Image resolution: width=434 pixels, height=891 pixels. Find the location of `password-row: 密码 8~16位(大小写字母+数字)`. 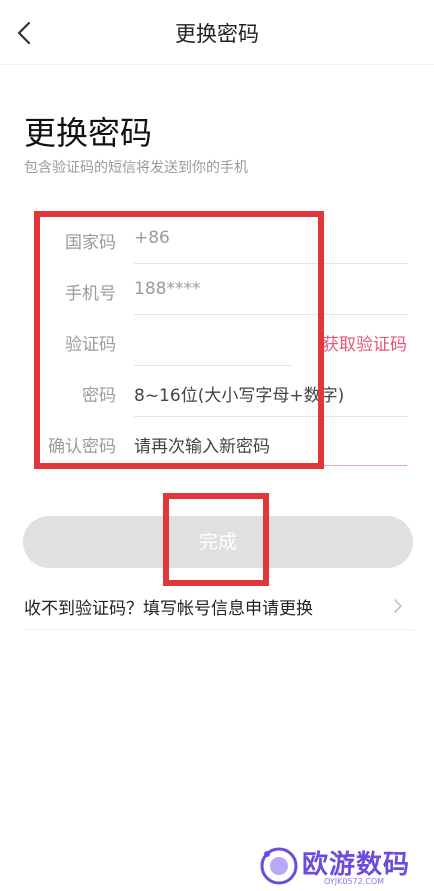

password-row: 密码 8~16位(大小写字母+数字) is located at coordinates (217, 392).